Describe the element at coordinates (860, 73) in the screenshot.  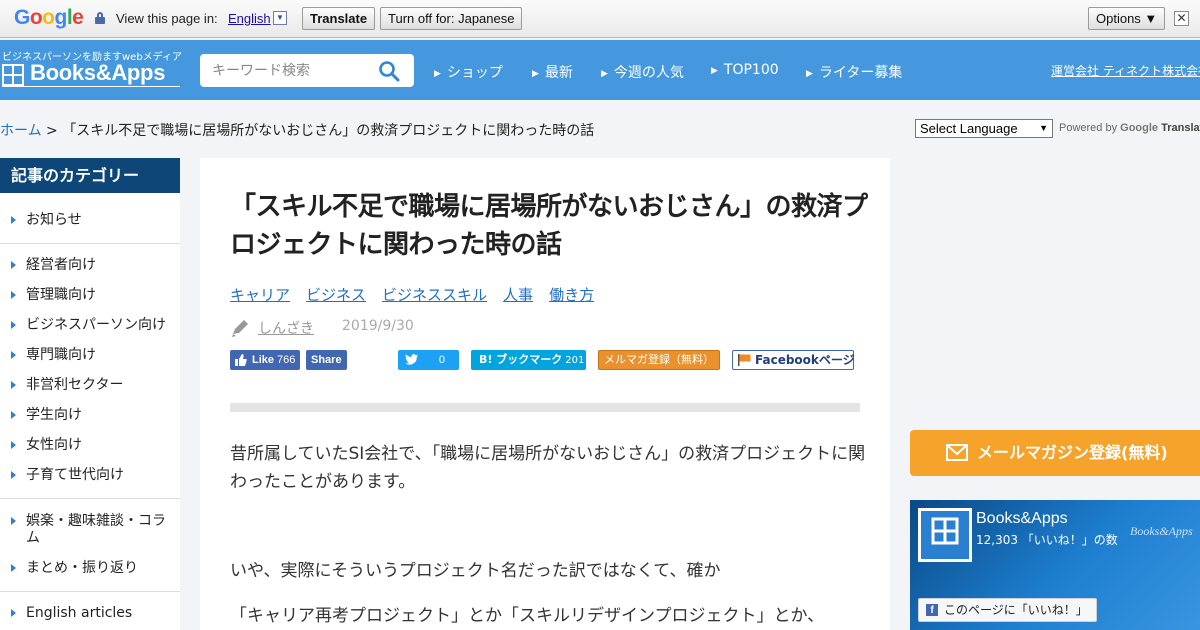
I see `nav-label: ライター募集` at that location.